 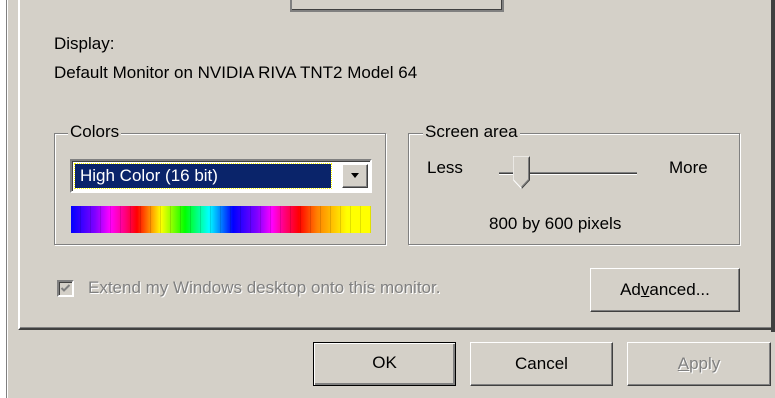 I want to click on panel-right-edge, so click(x=773, y=166).